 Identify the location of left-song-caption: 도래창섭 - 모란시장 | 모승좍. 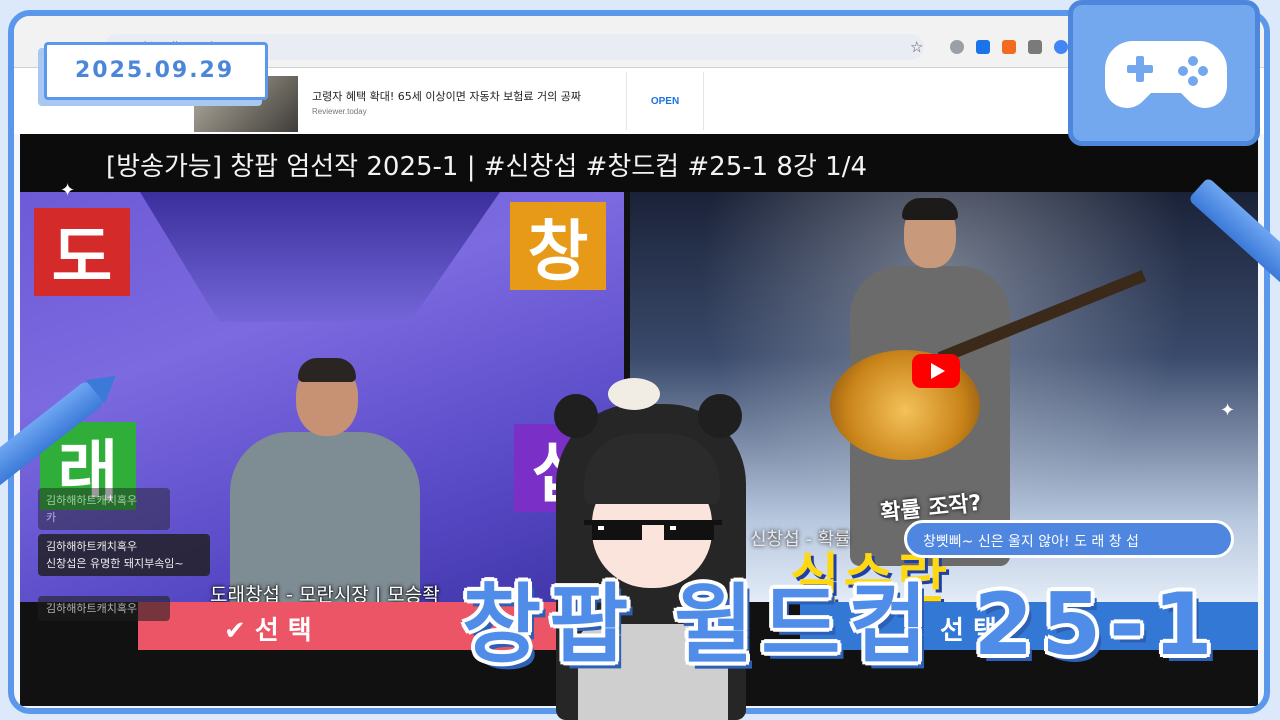
(325, 593).